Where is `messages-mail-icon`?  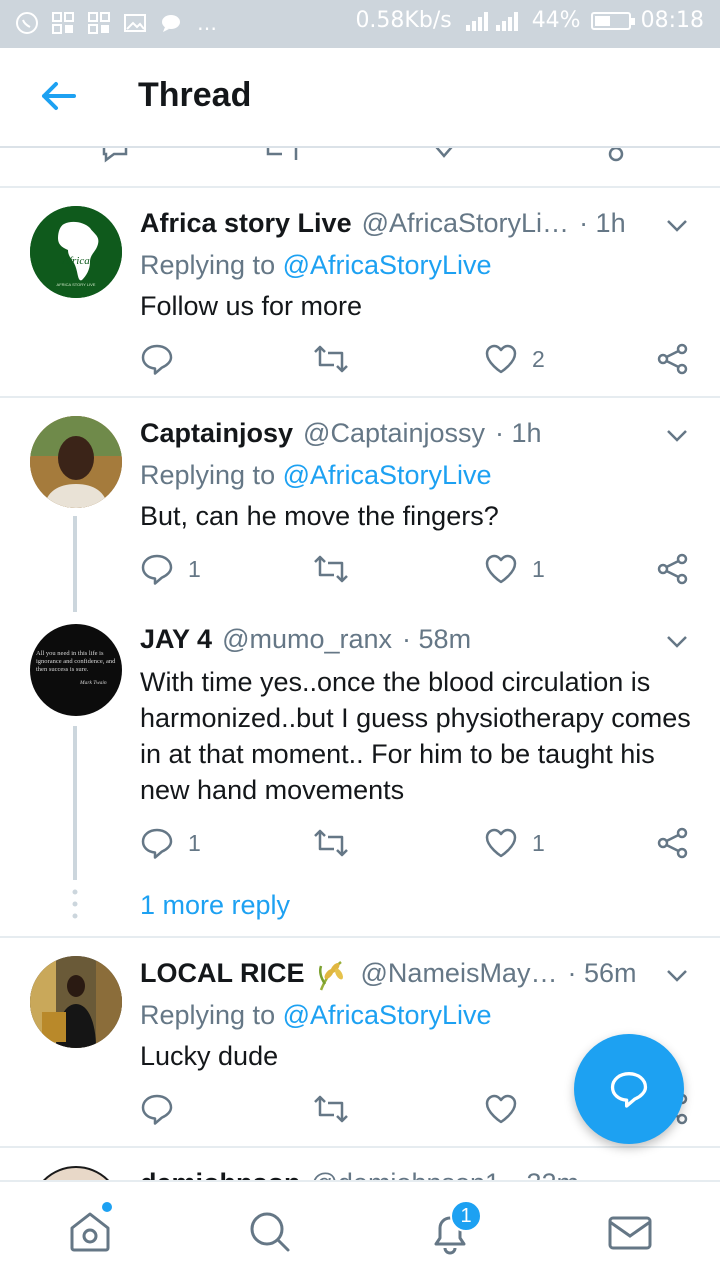 messages-mail-icon is located at coordinates (630, 1232).